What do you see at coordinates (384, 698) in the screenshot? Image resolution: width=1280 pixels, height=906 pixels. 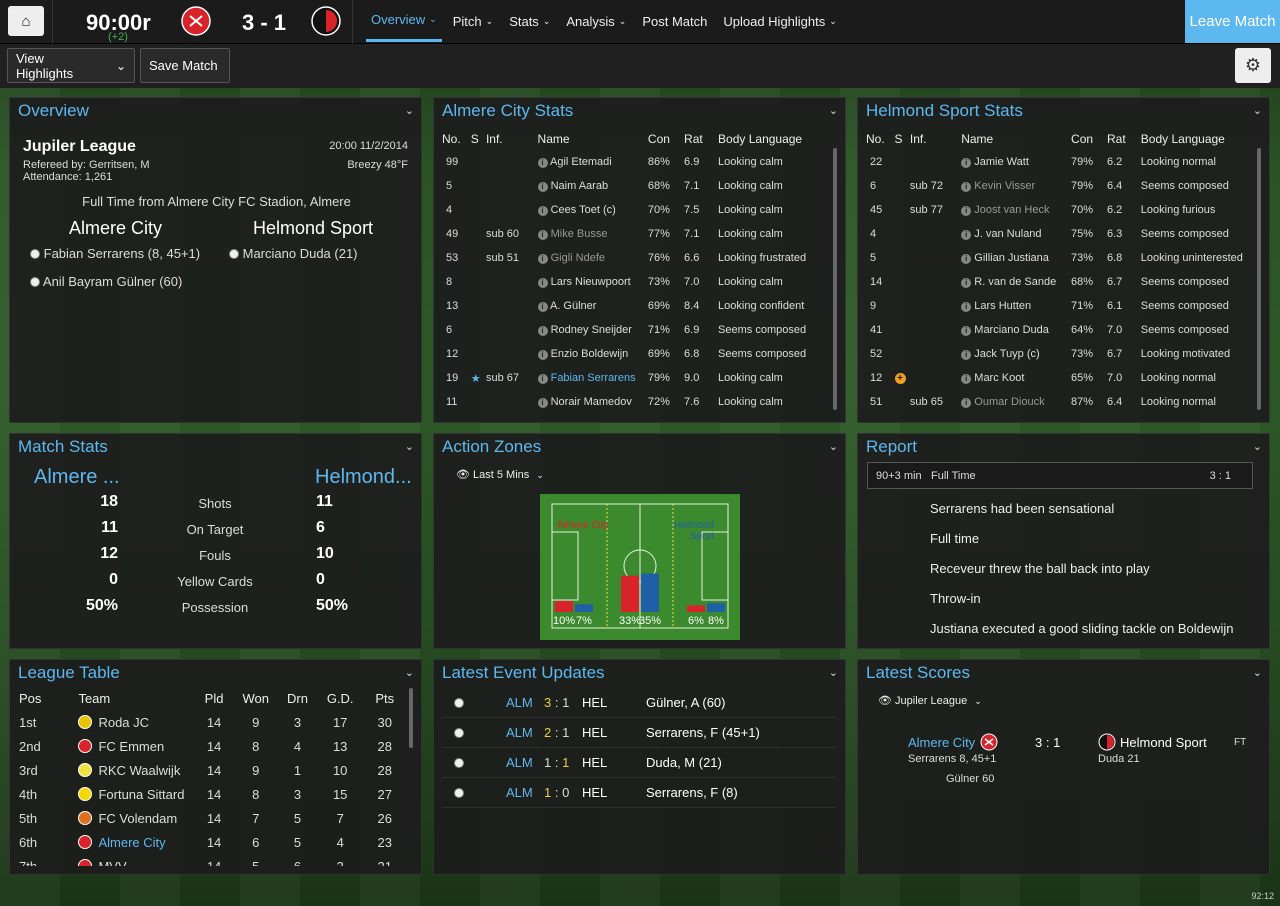 I see `column-header: Pts` at bounding box center [384, 698].